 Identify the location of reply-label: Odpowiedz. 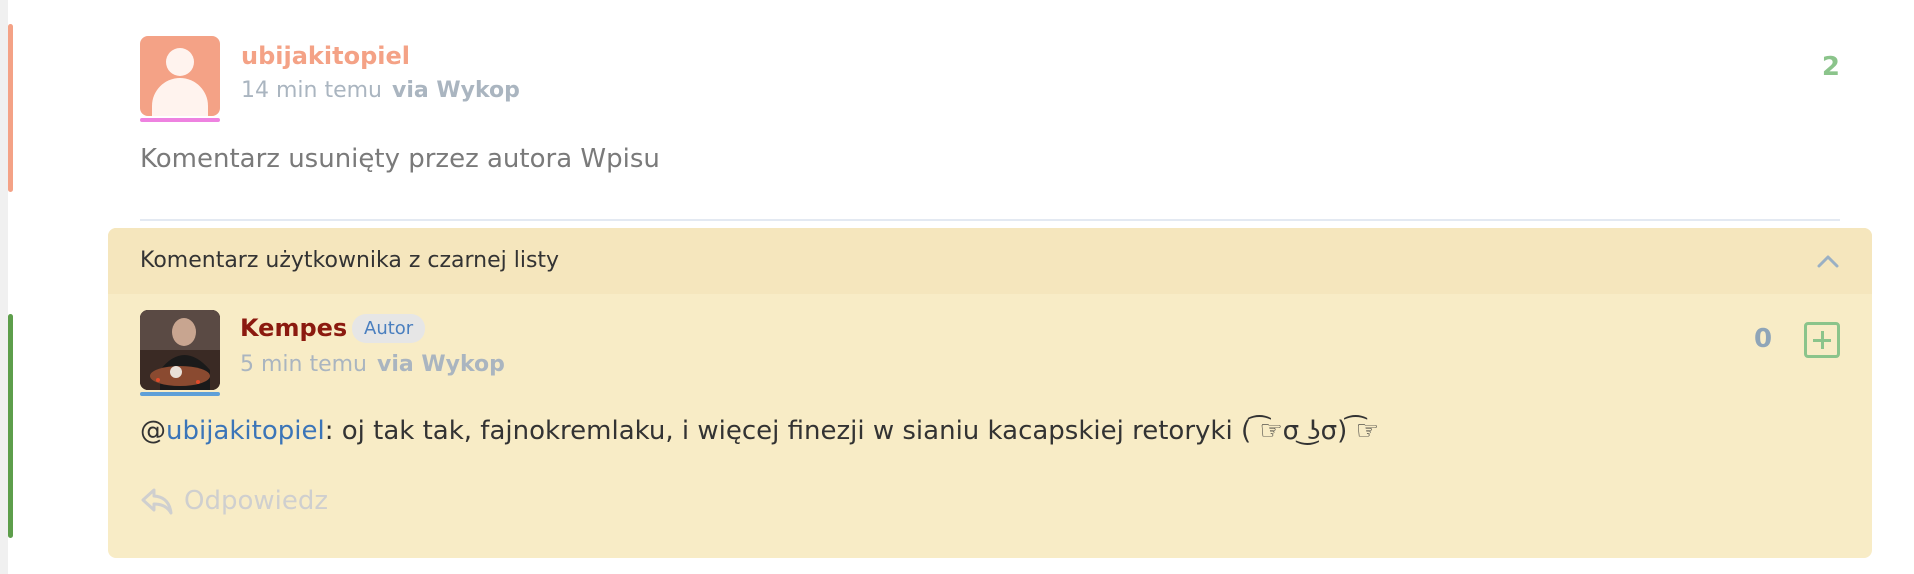
(256, 501).